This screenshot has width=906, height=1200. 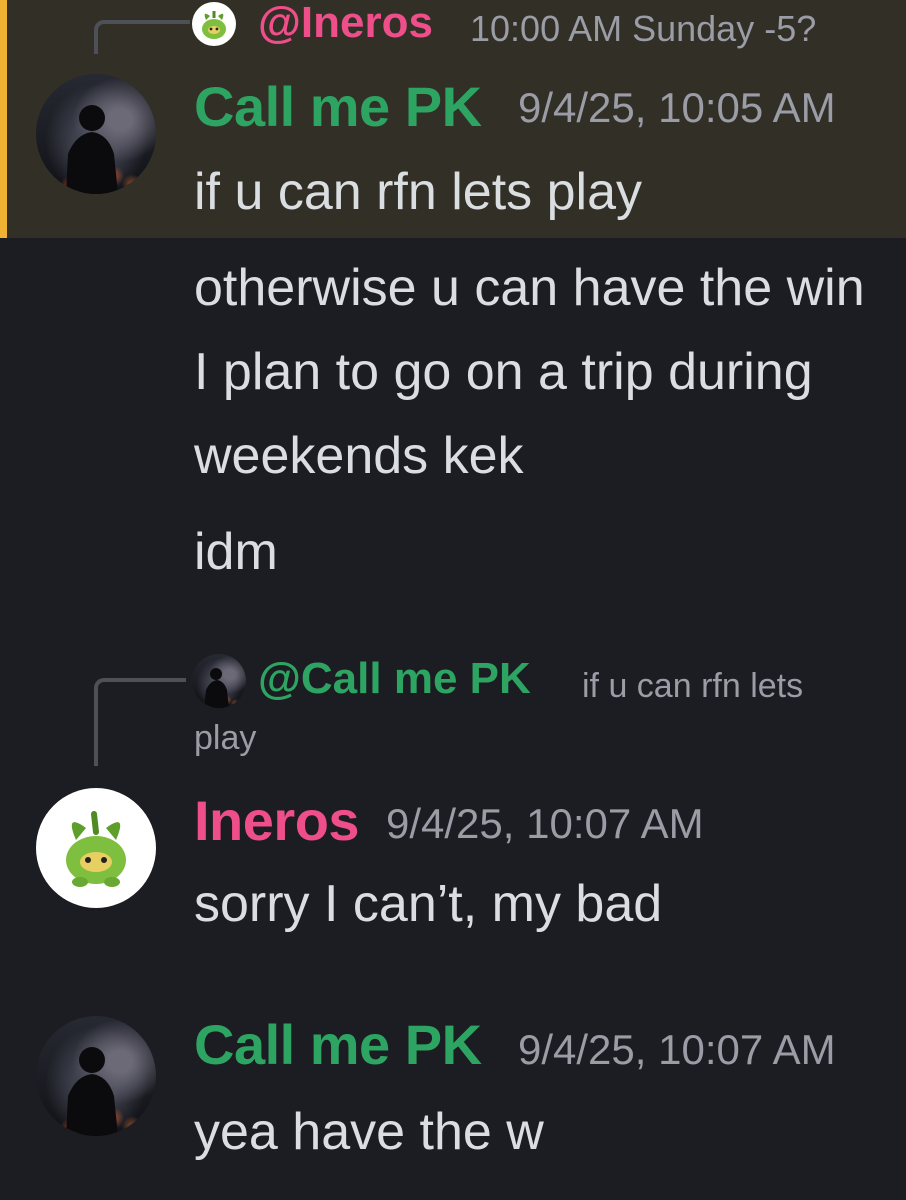 I want to click on reply-preview-text: play, so click(x=225, y=738).